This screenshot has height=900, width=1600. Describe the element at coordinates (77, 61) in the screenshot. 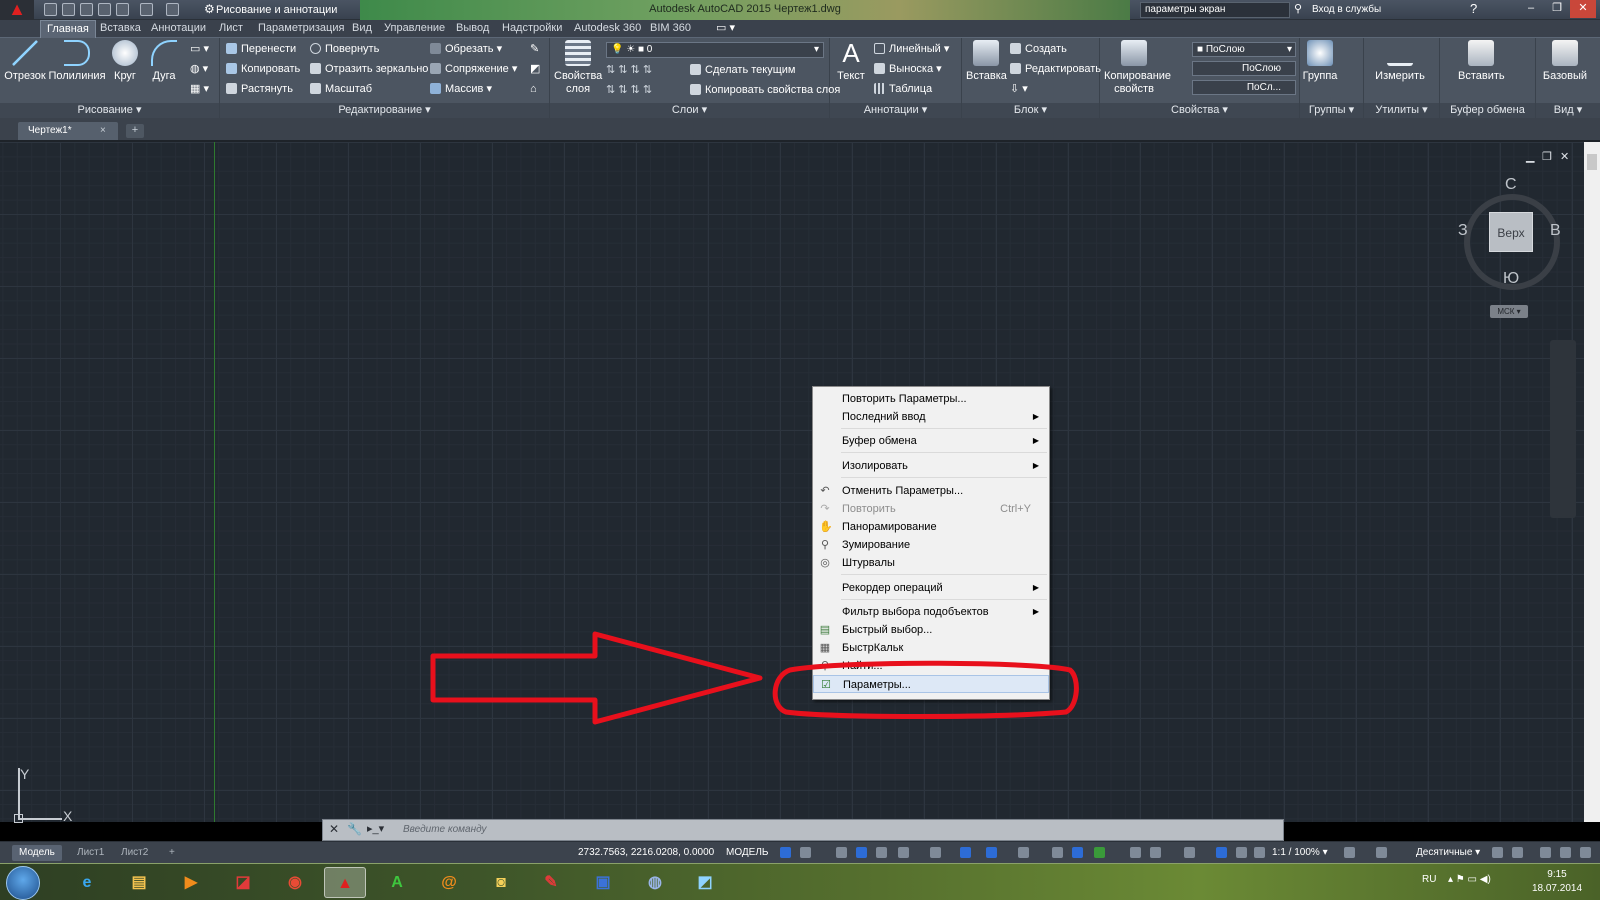

I see `polyline-button: Полилиния` at that location.